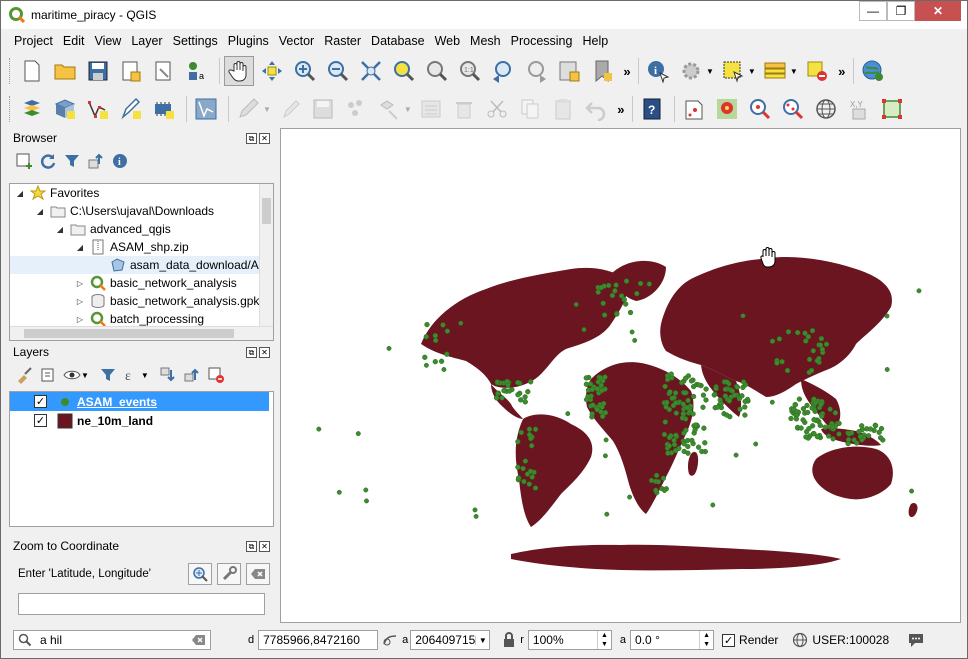 This screenshot has width=968, height=659. I want to click on menu-raster: Raster, so click(342, 41).